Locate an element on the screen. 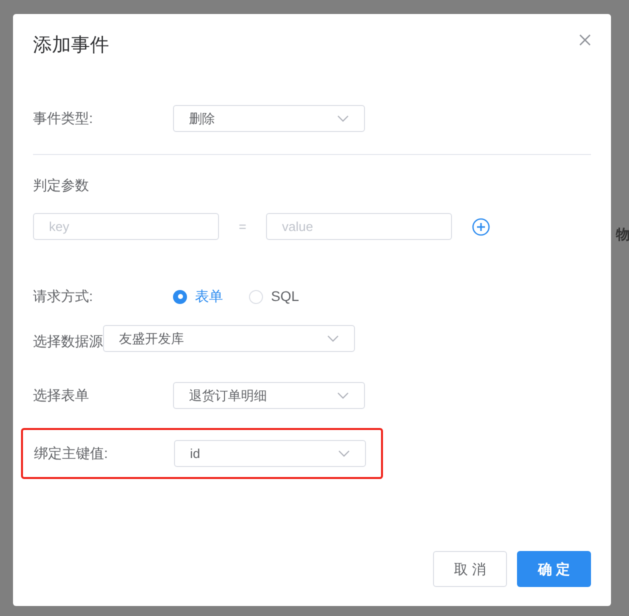 The width and height of the screenshot is (629, 616). field-label: 选择表单 is located at coordinates (61, 395).